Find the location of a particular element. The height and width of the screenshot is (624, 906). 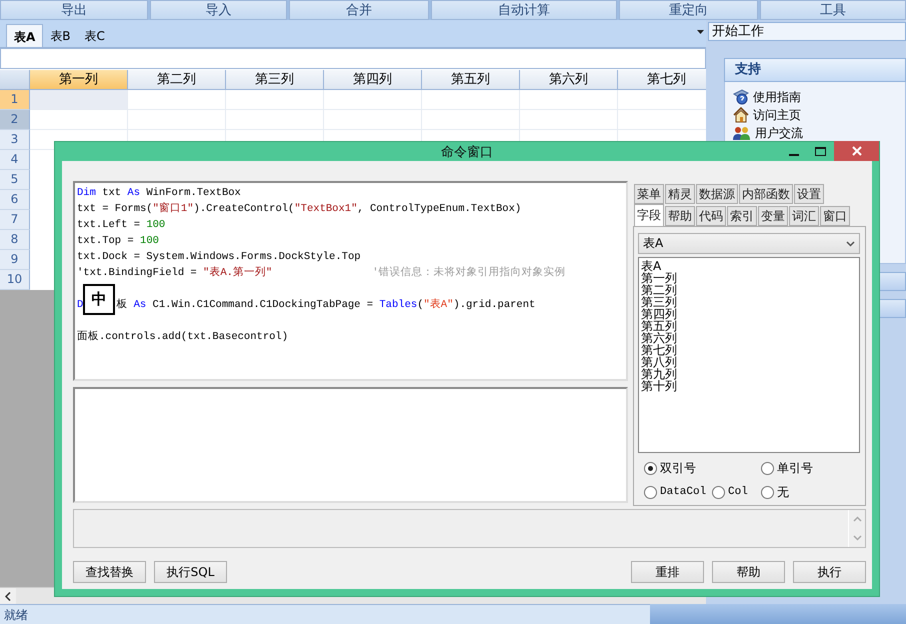

panel-tab: 精灵 is located at coordinates (680, 194).